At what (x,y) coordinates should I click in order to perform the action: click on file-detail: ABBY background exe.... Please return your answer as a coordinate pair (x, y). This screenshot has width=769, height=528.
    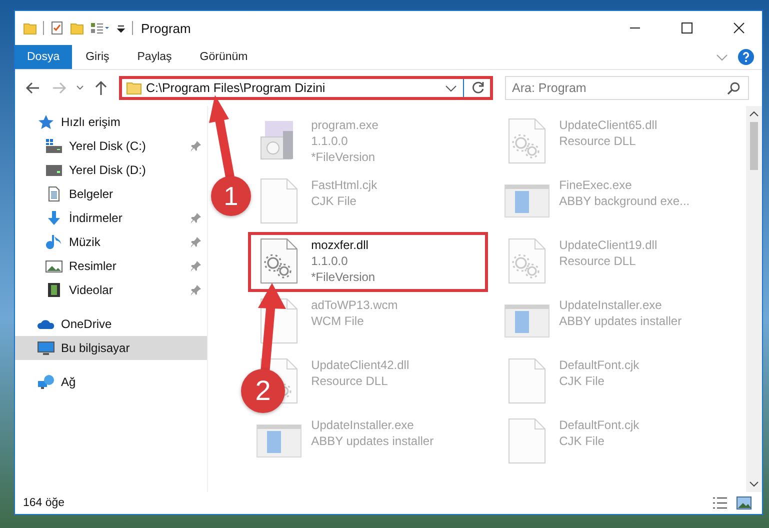
    Looking at the image, I should click on (624, 201).